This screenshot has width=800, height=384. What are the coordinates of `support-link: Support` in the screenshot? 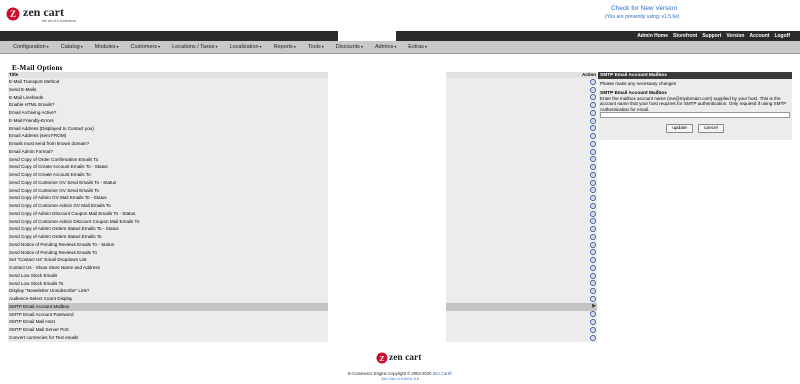 It's located at (711, 36).